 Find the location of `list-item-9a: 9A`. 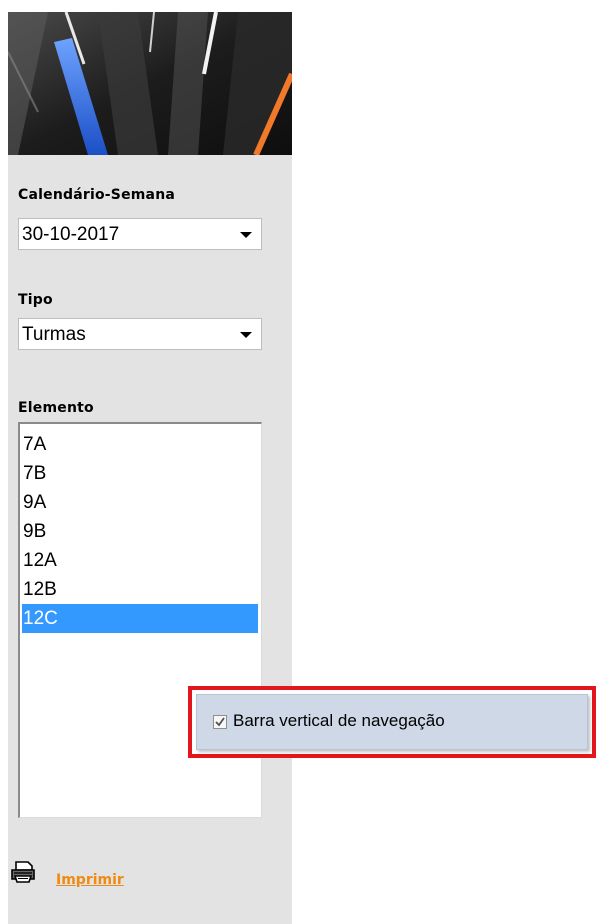

list-item-9a: 9A is located at coordinates (140, 502).